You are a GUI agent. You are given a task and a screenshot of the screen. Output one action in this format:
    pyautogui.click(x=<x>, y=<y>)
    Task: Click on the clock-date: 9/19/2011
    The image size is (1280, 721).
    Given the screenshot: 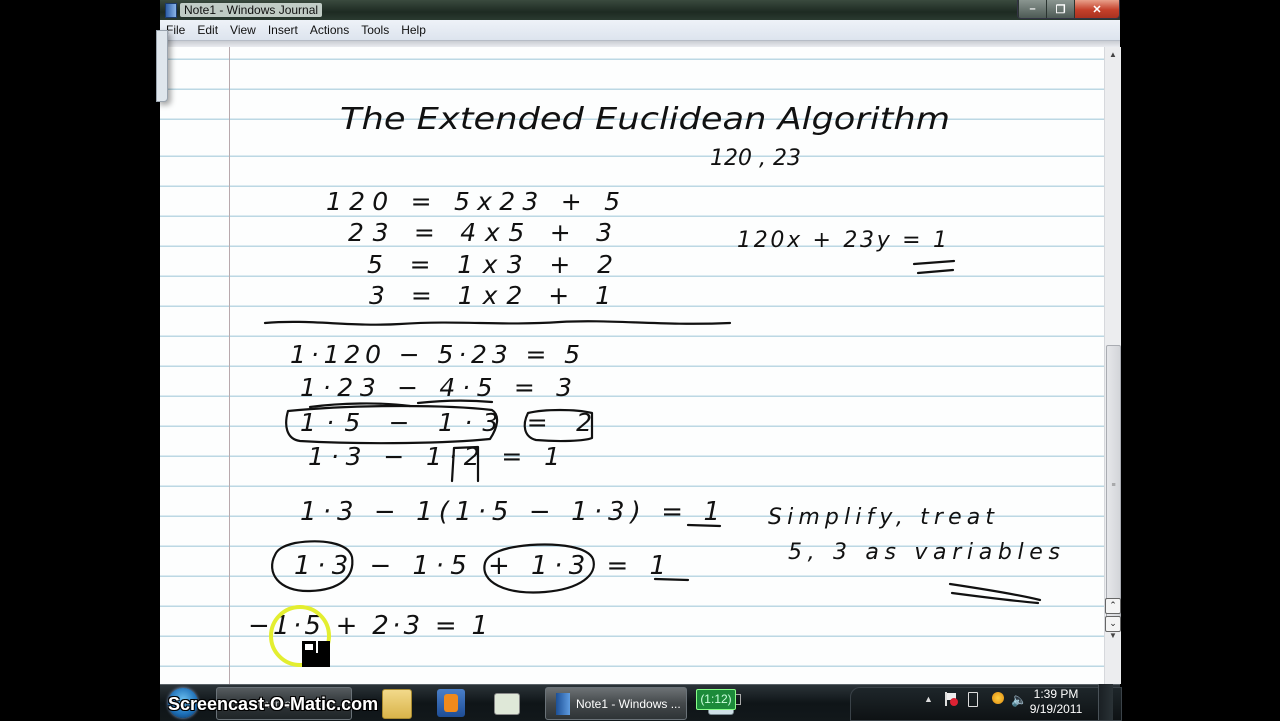 What is the action you would take?
    pyautogui.click(x=1056, y=709)
    